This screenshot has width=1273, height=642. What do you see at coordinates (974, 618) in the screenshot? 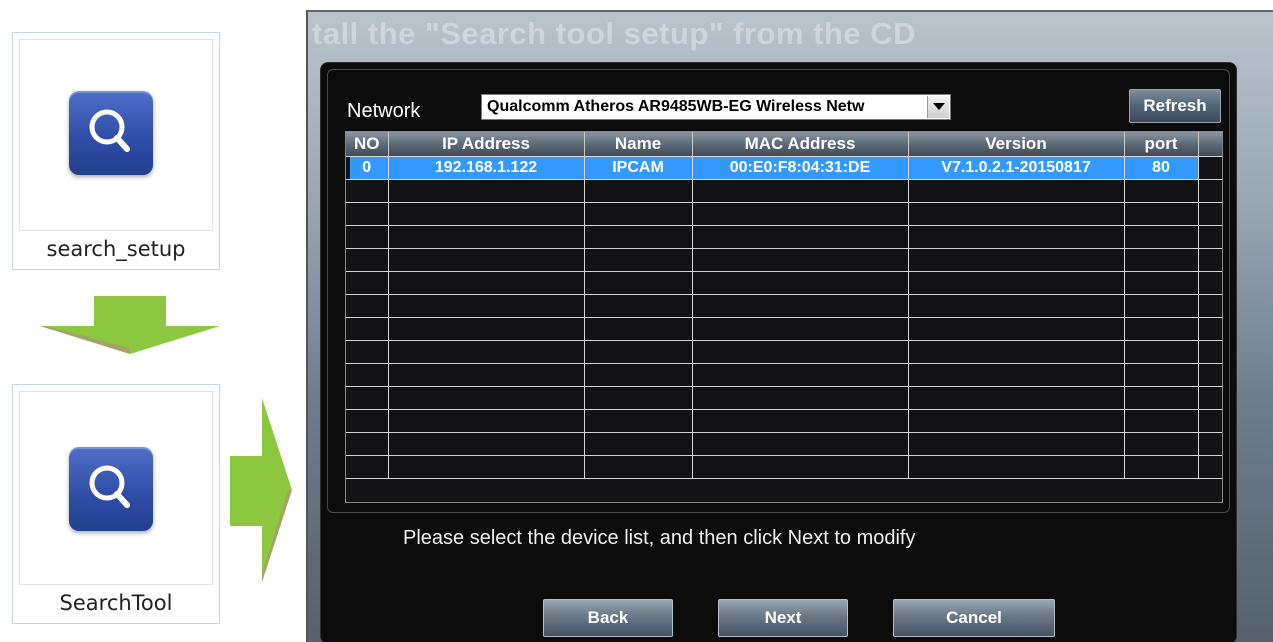
I see `cancel-button: Cancel` at bounding box center [974, 618].